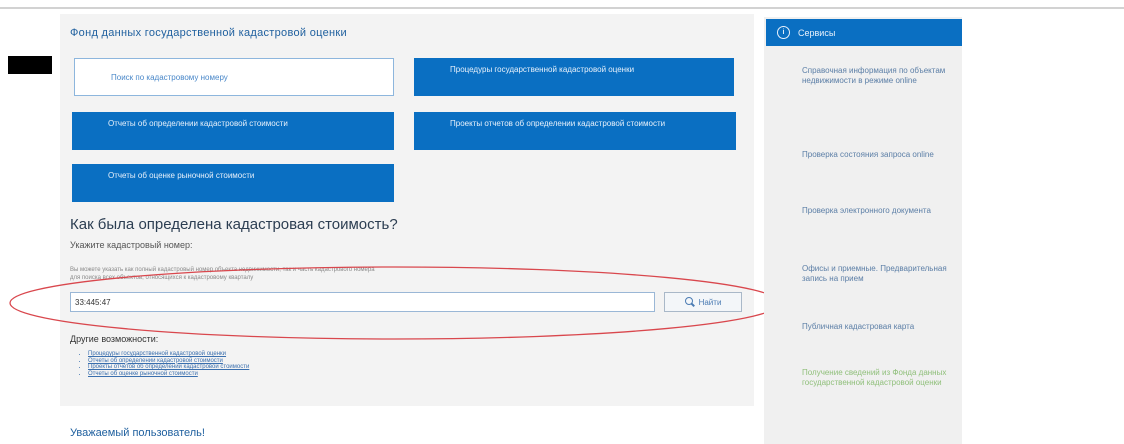 The image size is (1124, 444). What do you see at coordinates (877, 155) in the screenshot?
I see `sidebar-item-request-status: Проверка состояния запроса online` at bounding box center [877, 155].